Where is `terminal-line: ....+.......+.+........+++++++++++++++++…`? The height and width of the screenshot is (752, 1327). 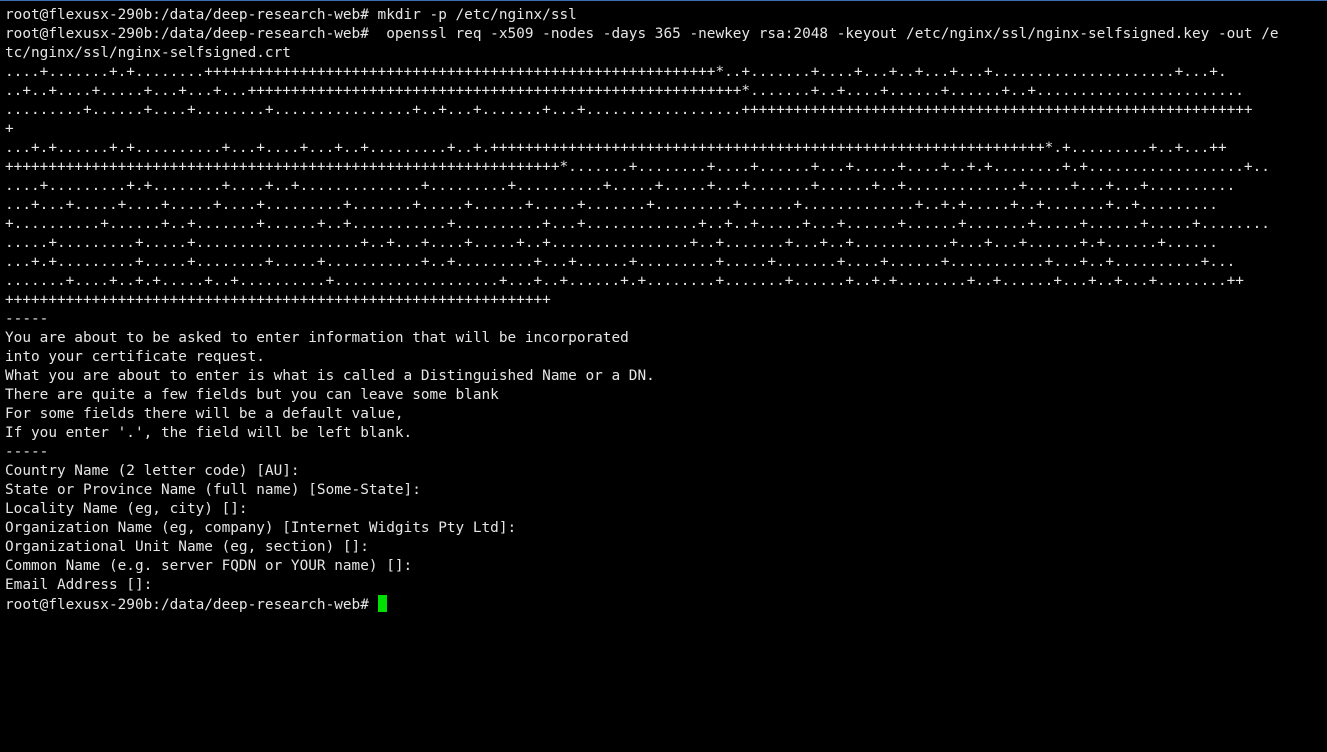
terminal-line: ....+.......+.+........+++++++++++++++++… is located at coordinates (616, 72).